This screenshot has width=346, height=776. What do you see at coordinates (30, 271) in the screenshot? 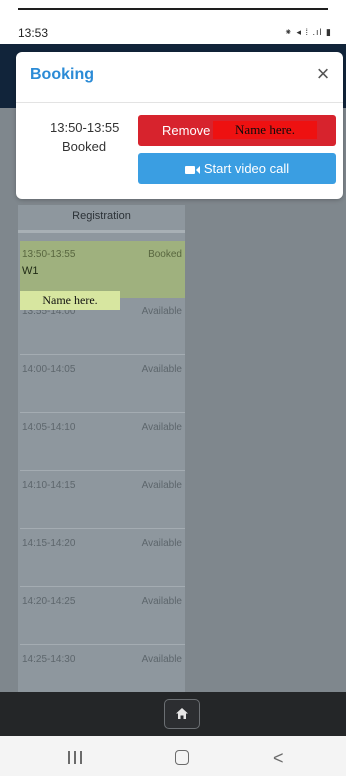
I see `slot-label: W1` at bounding box center [30, 271].